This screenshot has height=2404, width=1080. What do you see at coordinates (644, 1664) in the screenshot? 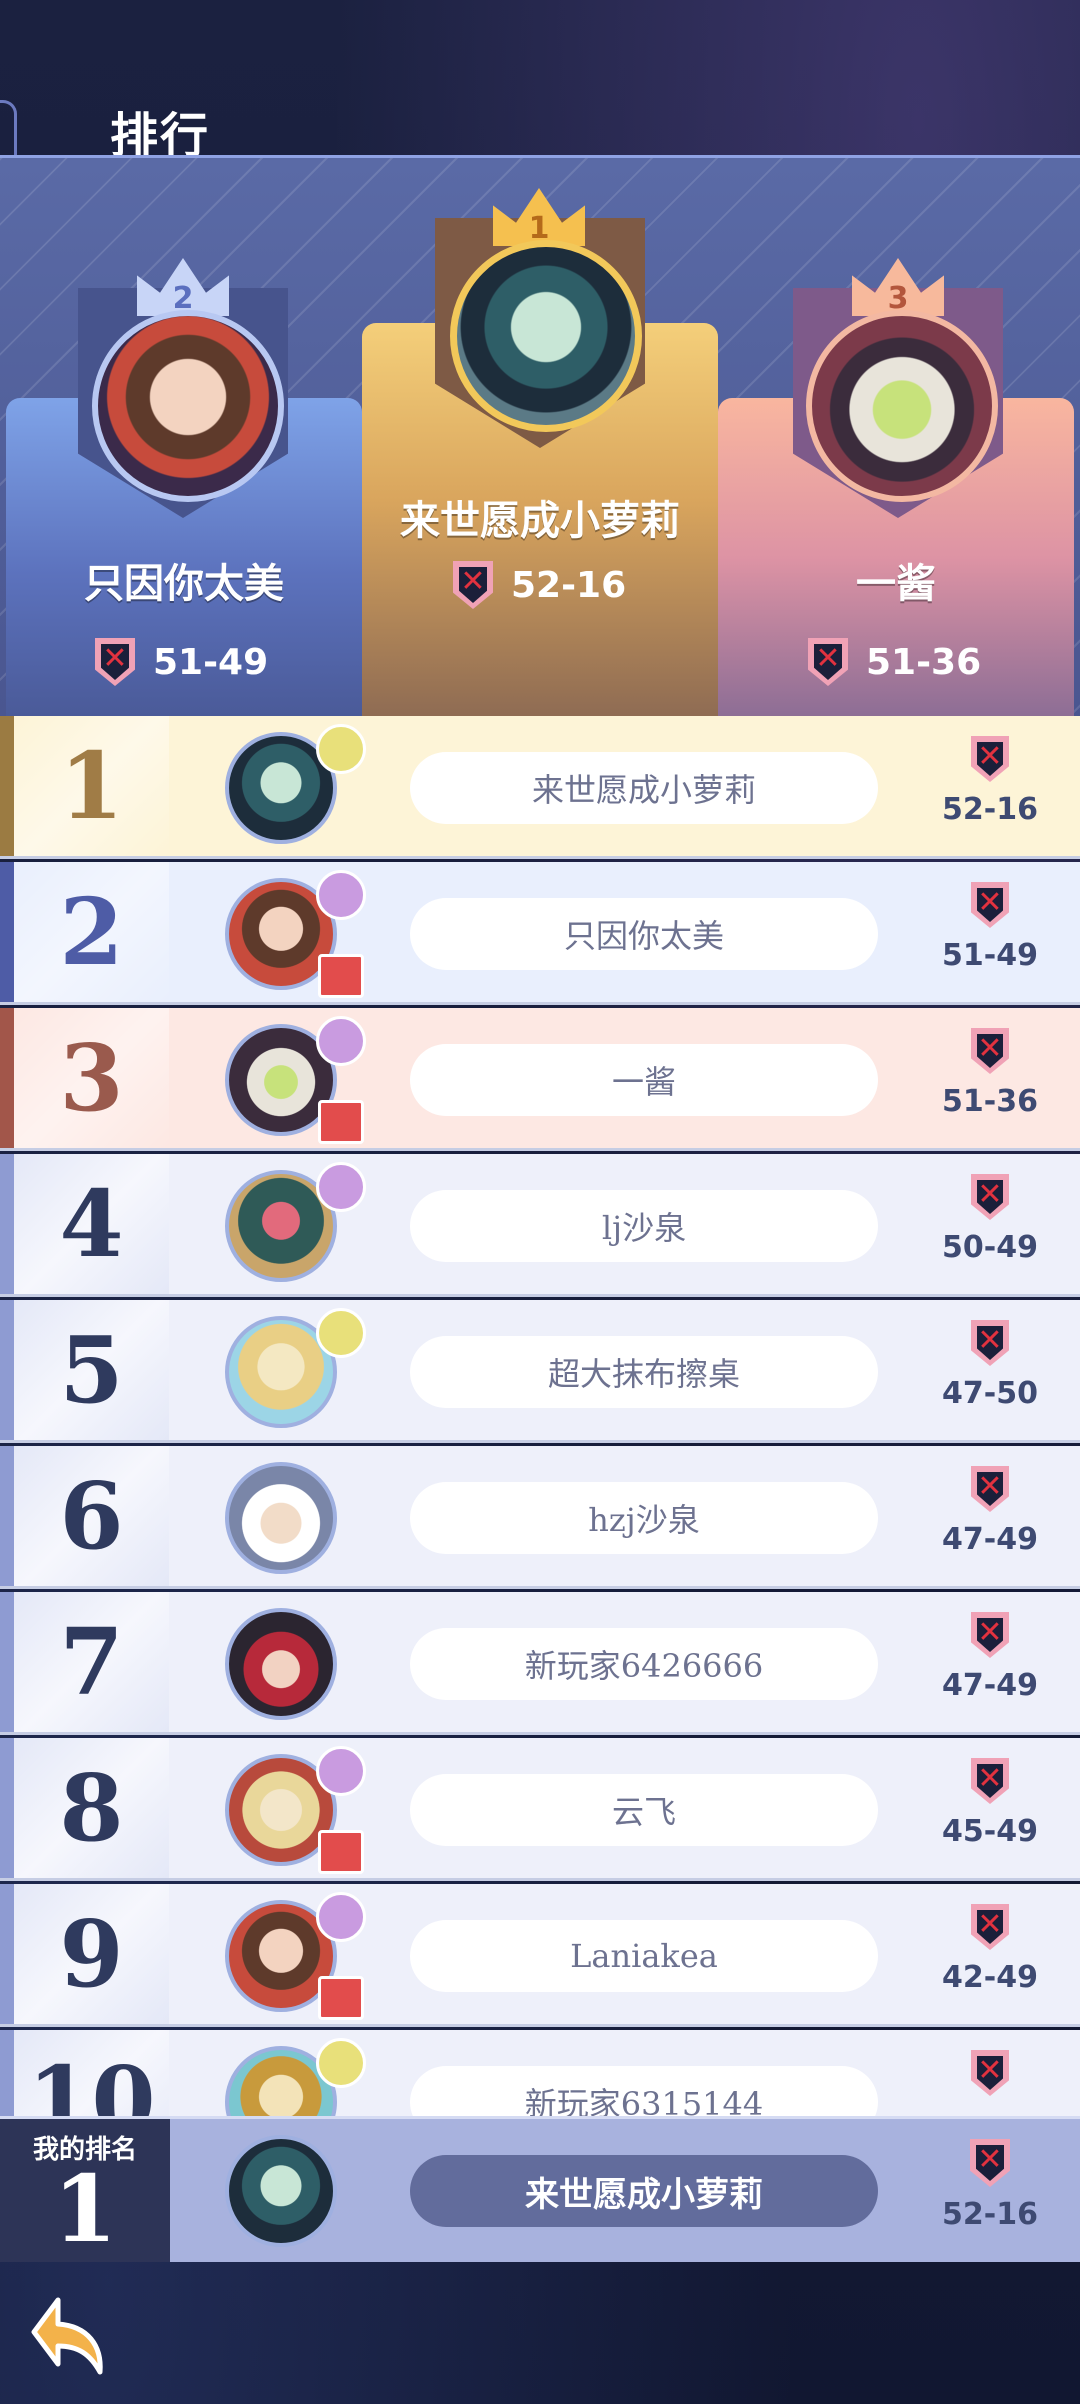
I see `player-name: 新玩家6426666` at bounding box center [644, 1664].